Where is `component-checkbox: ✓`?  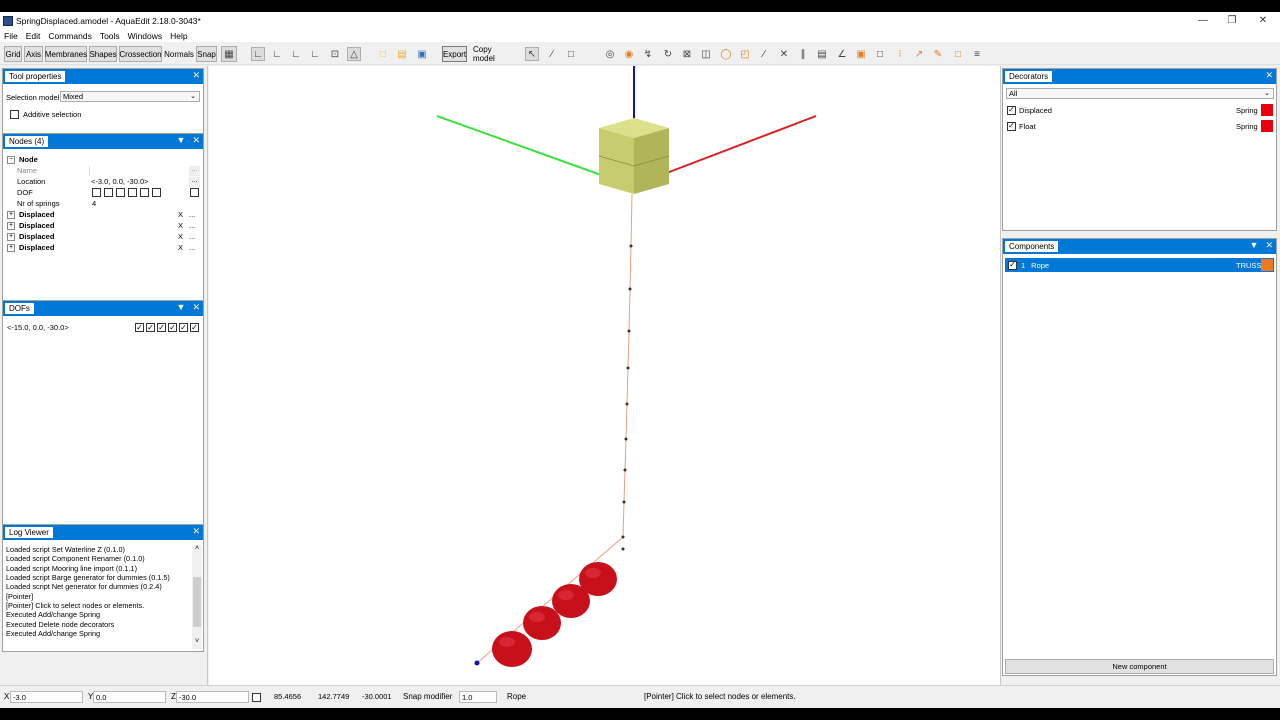
component-checkbox: ✓ is located at coordinates (1012, 265).